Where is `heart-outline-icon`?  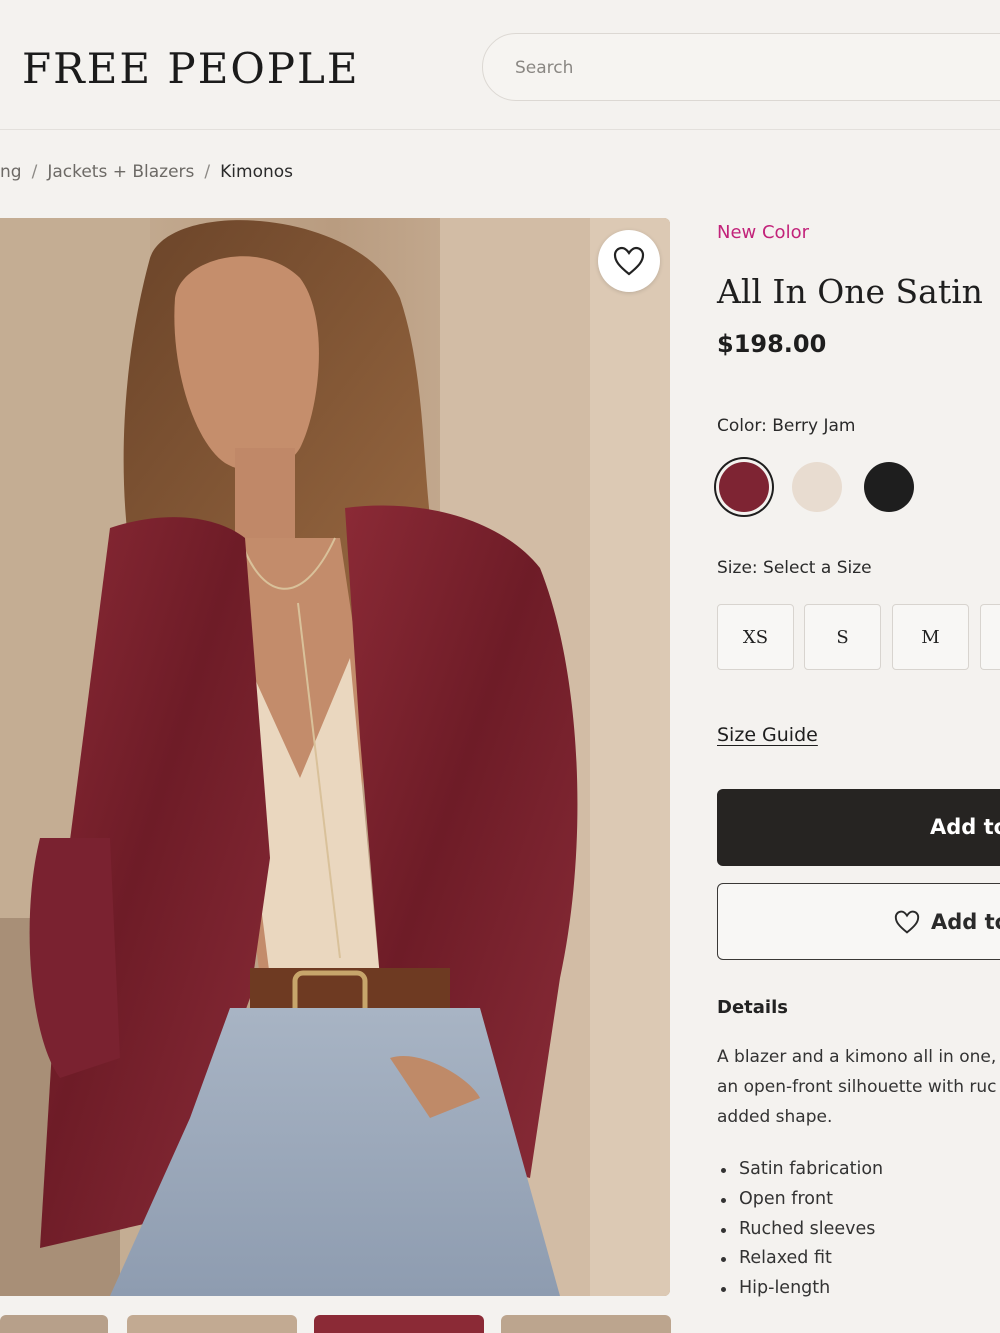
heart-outline-icon is located at coordinates (907, 922).